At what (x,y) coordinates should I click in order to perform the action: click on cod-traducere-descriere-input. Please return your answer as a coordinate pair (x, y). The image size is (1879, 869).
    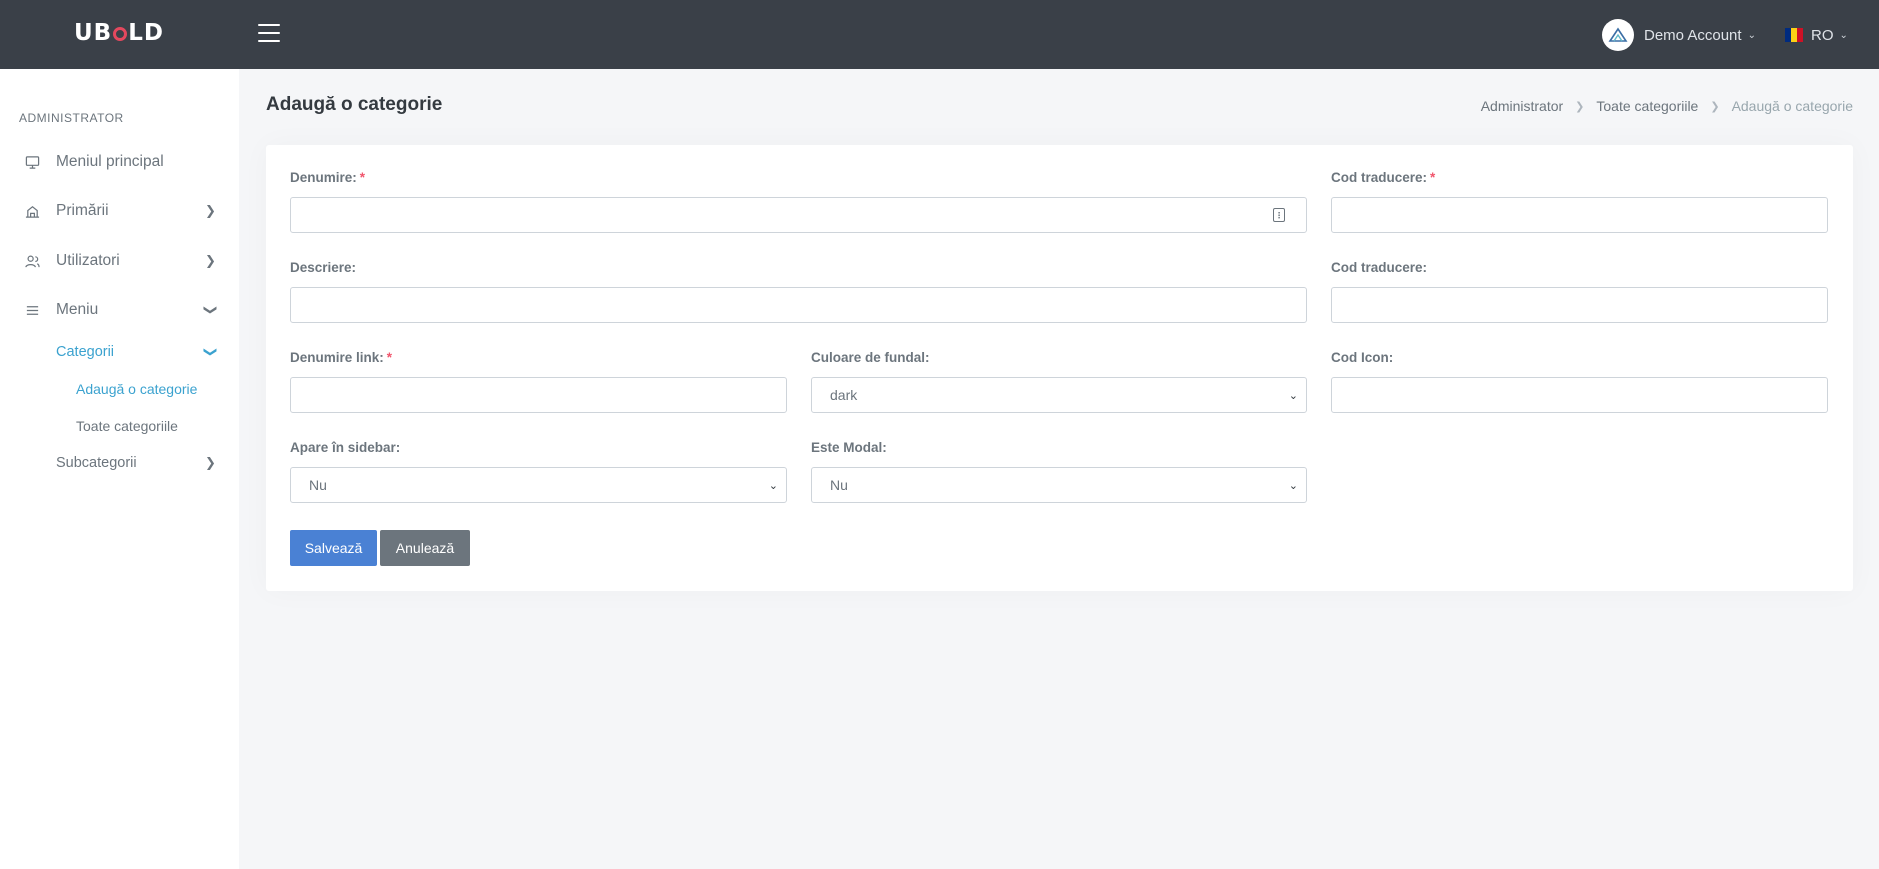
    Looking at the image, I should click on (1579, 305).